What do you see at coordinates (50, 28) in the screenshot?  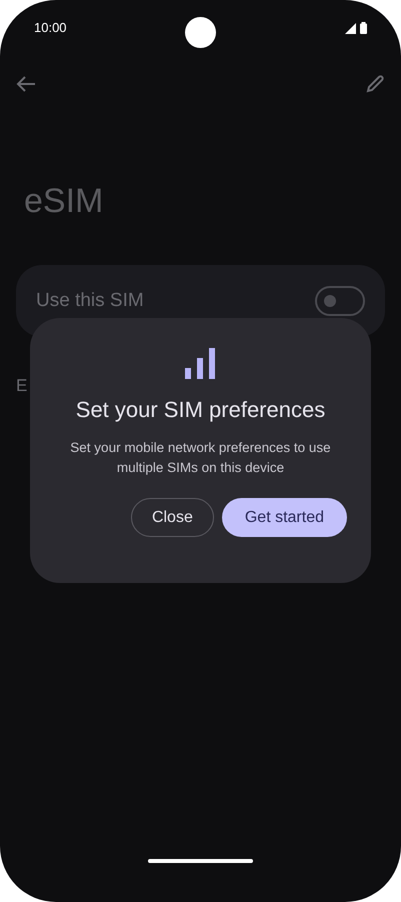 I see `status-time: 10:00` at bounding box center [50, 28].